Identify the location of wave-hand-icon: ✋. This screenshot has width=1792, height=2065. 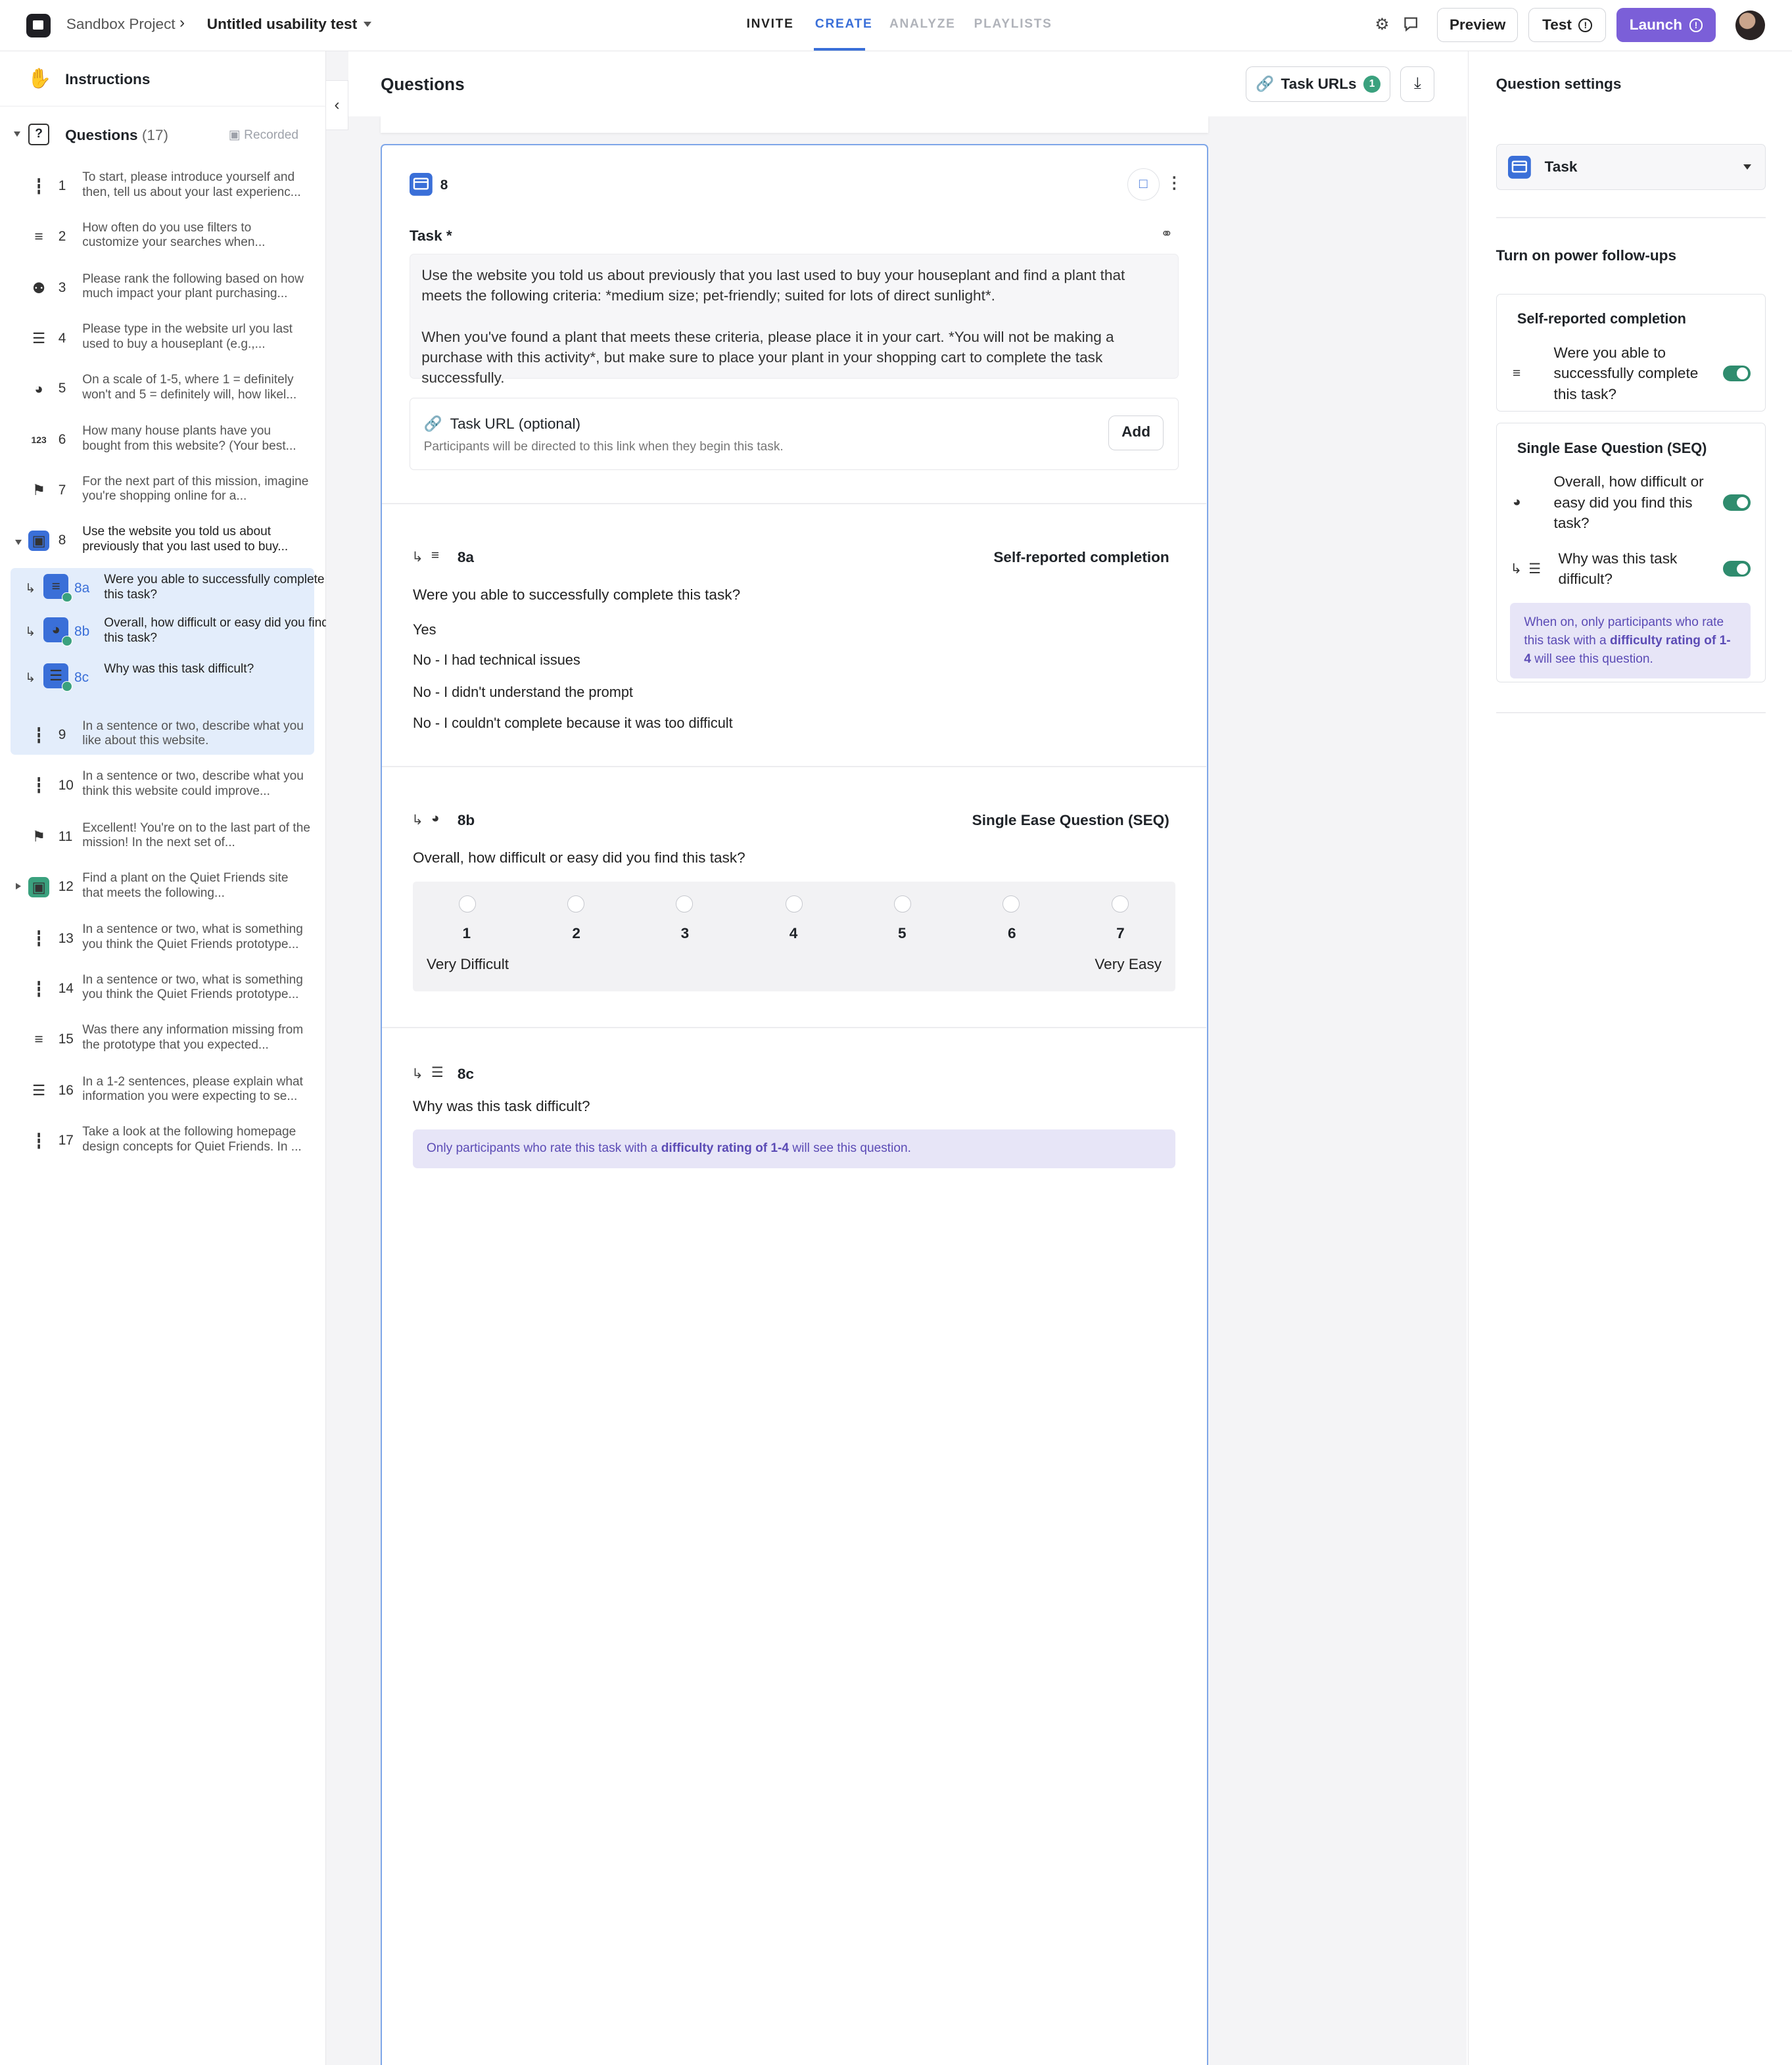
(39, 78).